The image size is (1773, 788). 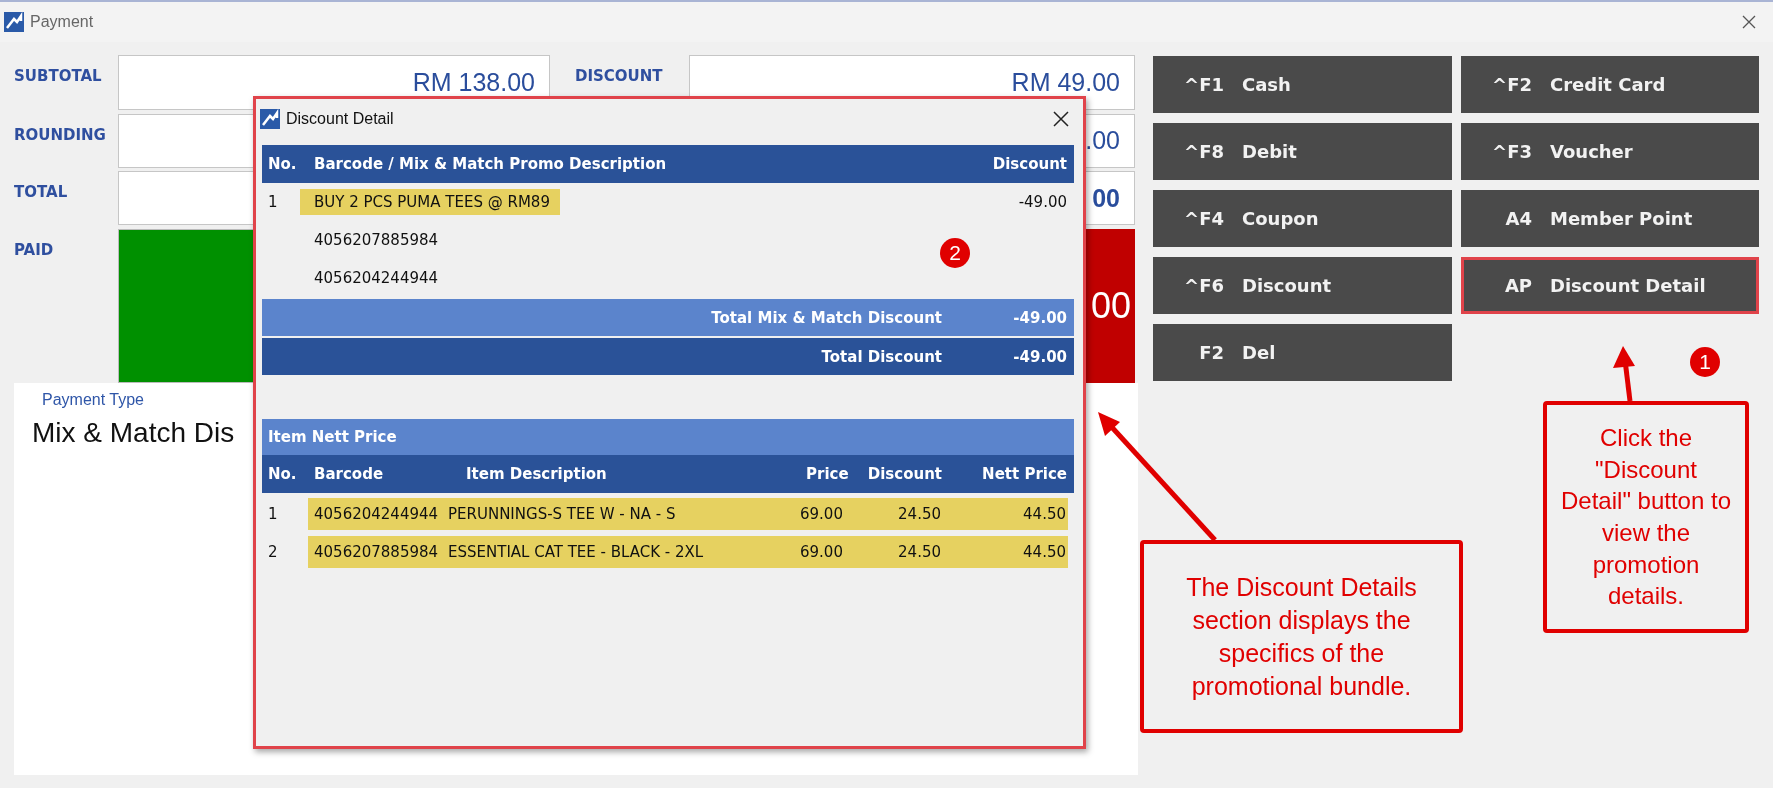 What do you see at coordinates (1302, 285) in the screenshot?
I see `payment-button: ^F6 Discount` at bounding box center [1302, 285].